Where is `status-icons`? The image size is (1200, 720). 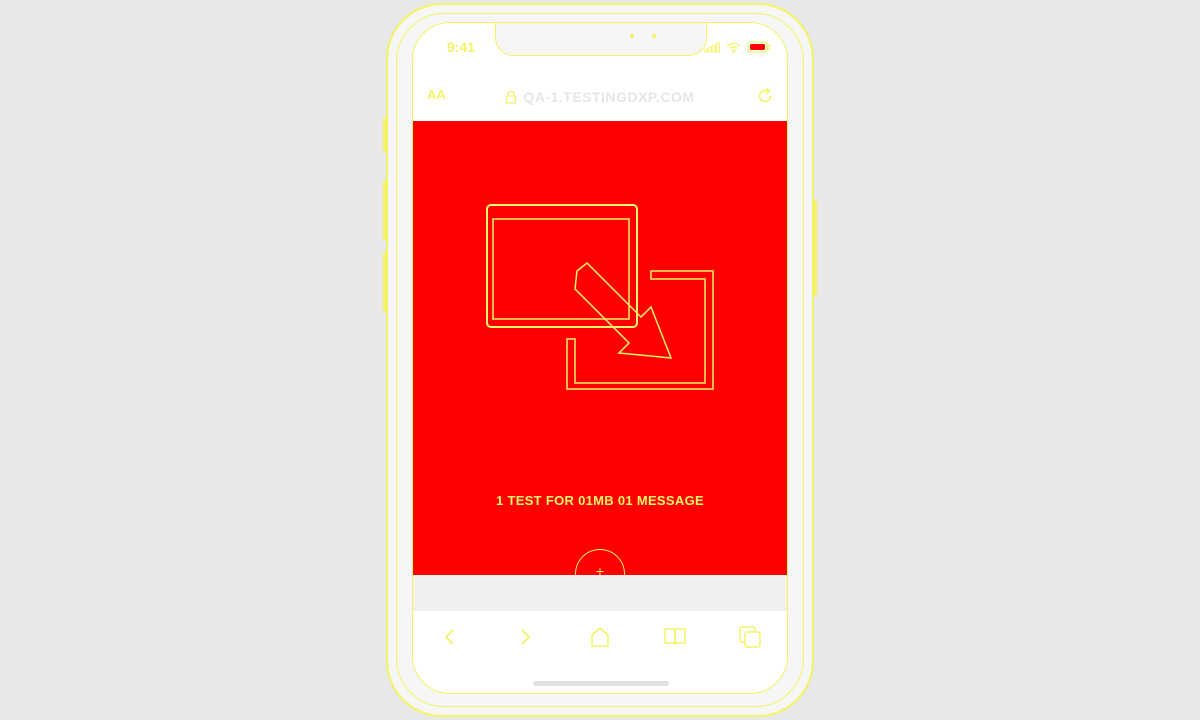 status-icons is located at coordinates (737, 47).